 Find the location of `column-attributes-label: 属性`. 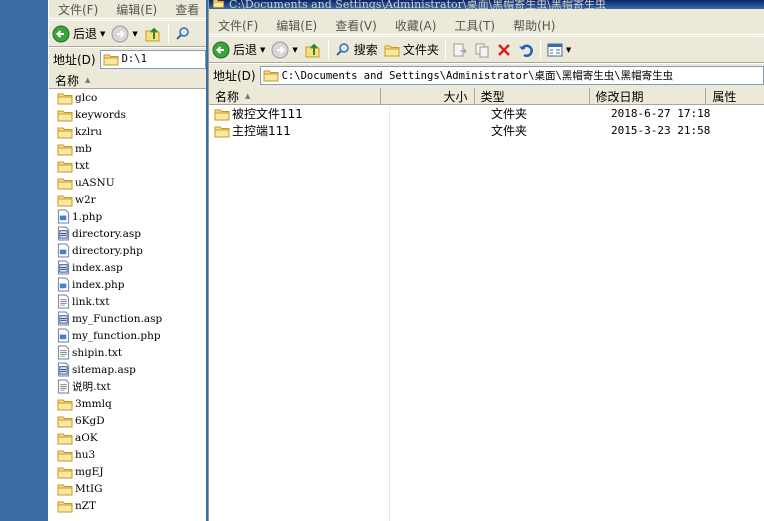

column-attributes-label: 属性 is located at coordinates (724, 96).